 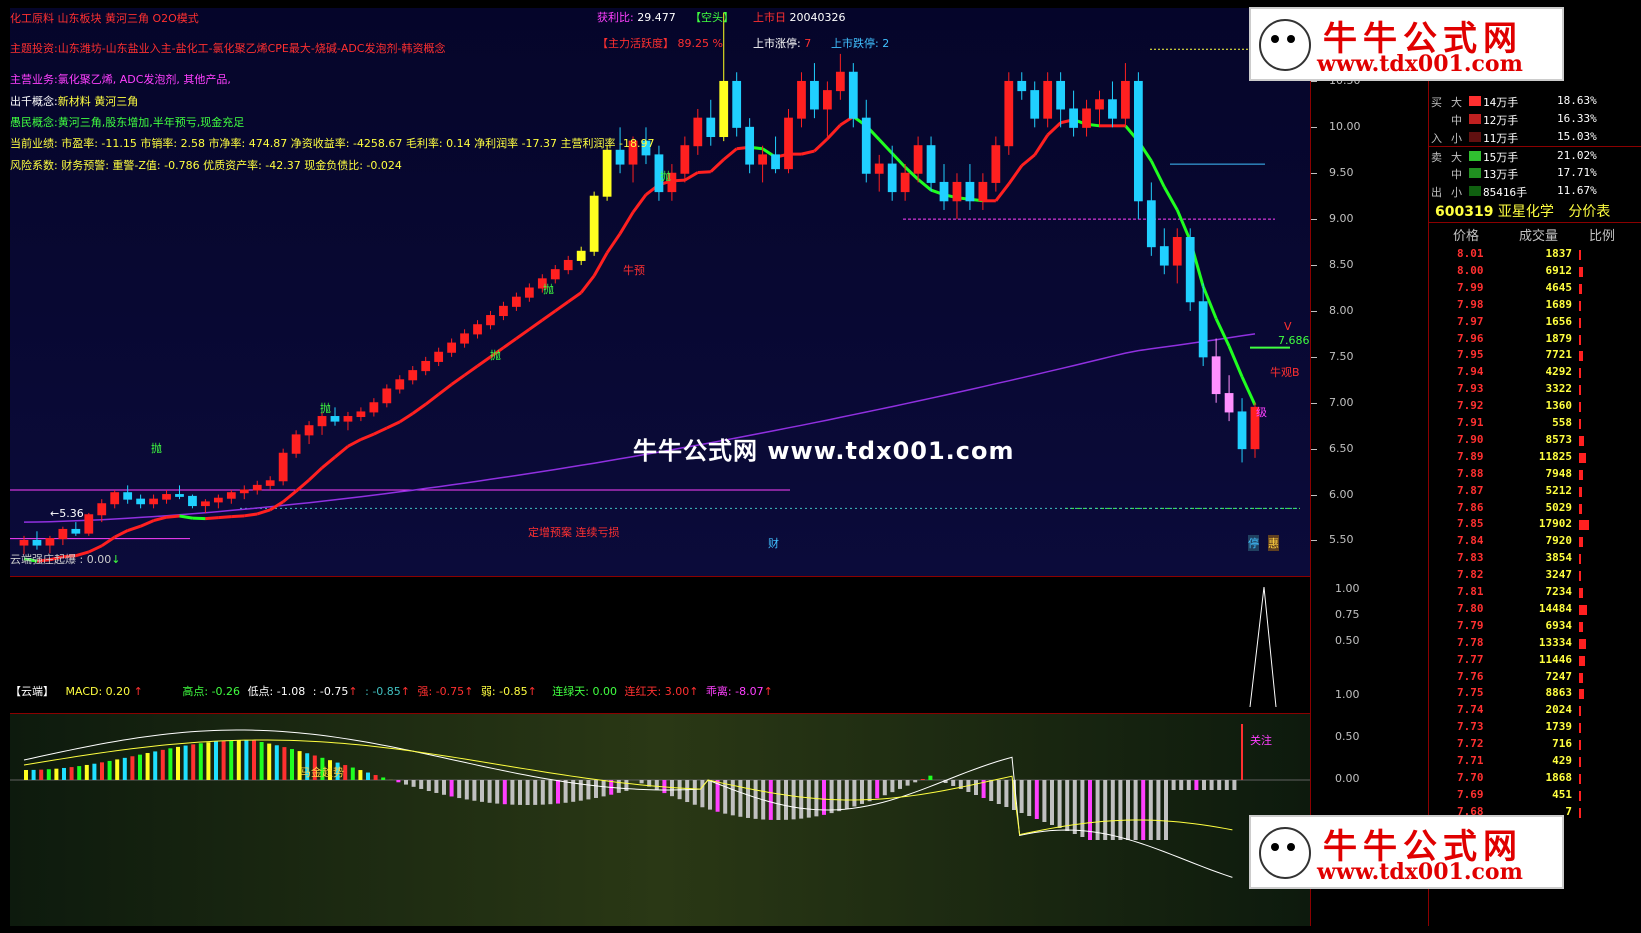 I want to click on price-row: 7.96 1879, so click(x=1535, y=339).